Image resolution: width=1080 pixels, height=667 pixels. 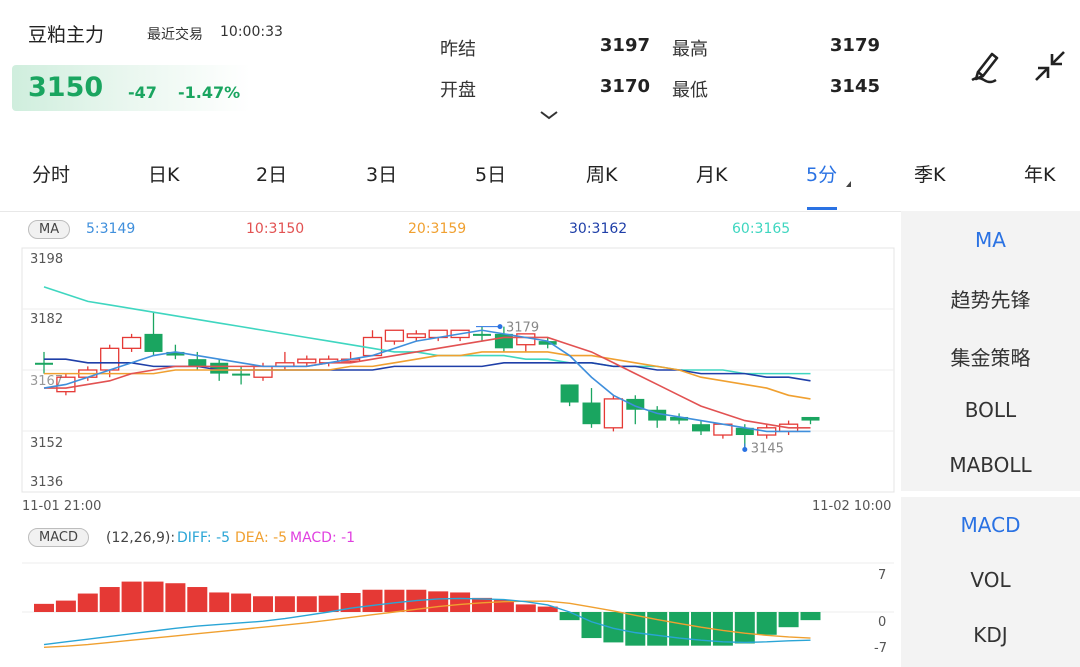 What do you see at coordinates (880, 648) in the screenshot?
I see `macd-tick-neg7: -7` at bounding box center [880, 648].